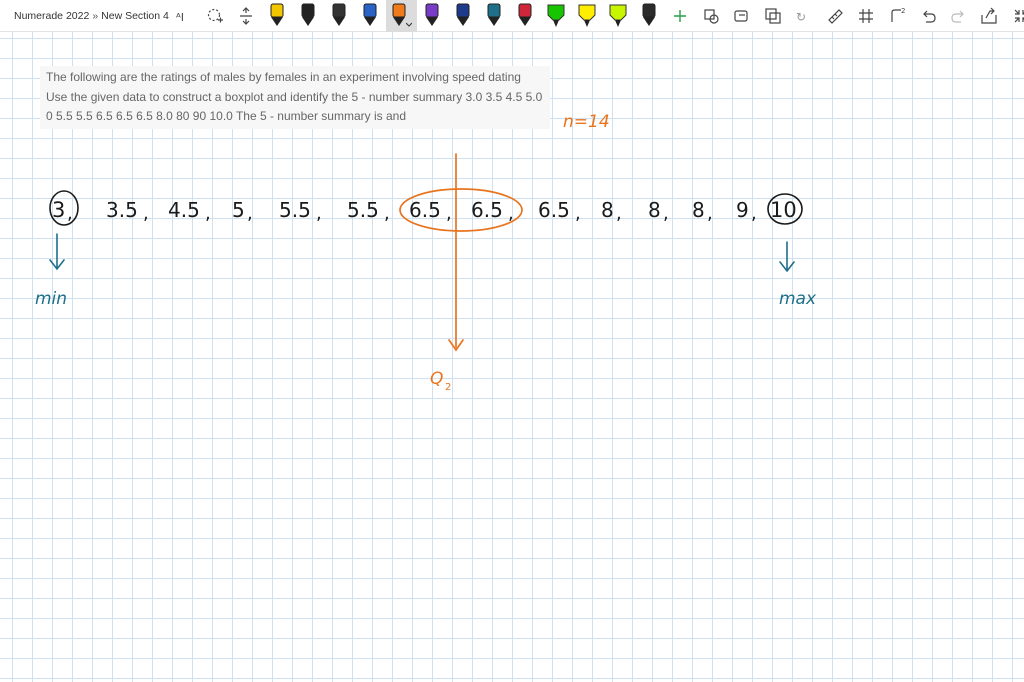  Describe the element at coordinates (122, 210) in the screenshot. I see `sequence-value: 3.5` at that location.